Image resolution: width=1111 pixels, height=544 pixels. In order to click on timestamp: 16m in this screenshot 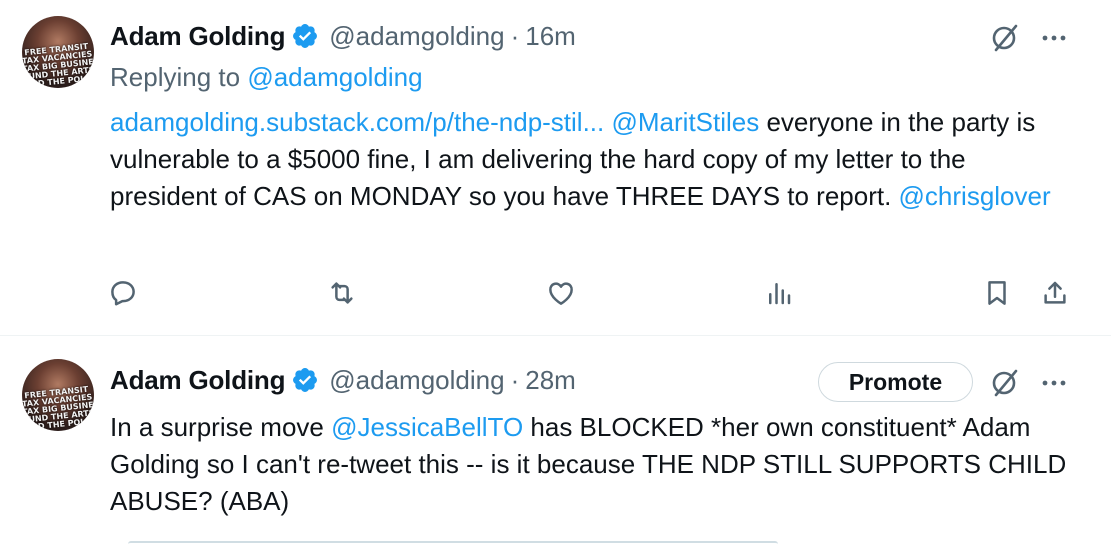, I will do `click(550, 36)`.